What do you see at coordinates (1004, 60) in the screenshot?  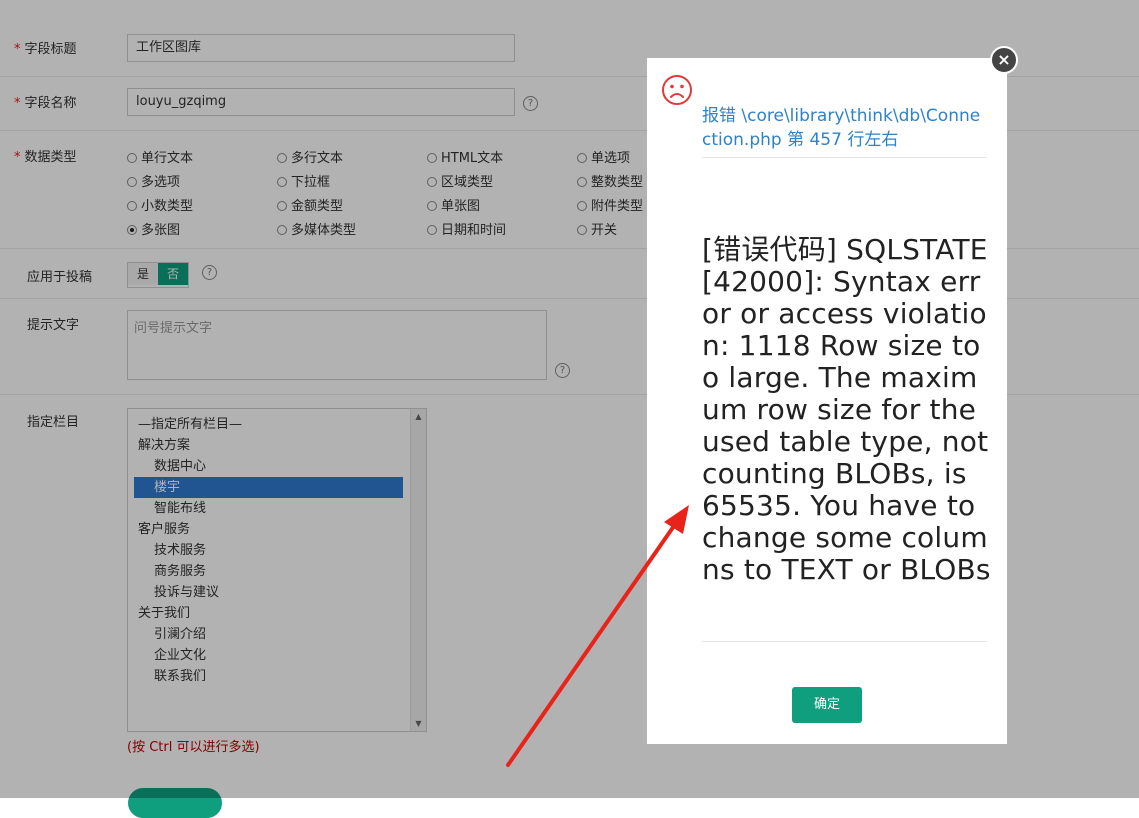 I see `close-icon: ×` at bounding box center [1004, 60].